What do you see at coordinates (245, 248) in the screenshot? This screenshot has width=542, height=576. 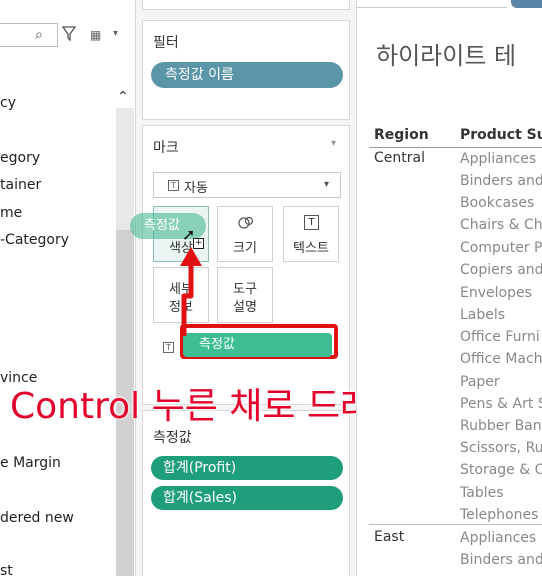 I see `size-label: 크기` at bounding box center [245, 248].